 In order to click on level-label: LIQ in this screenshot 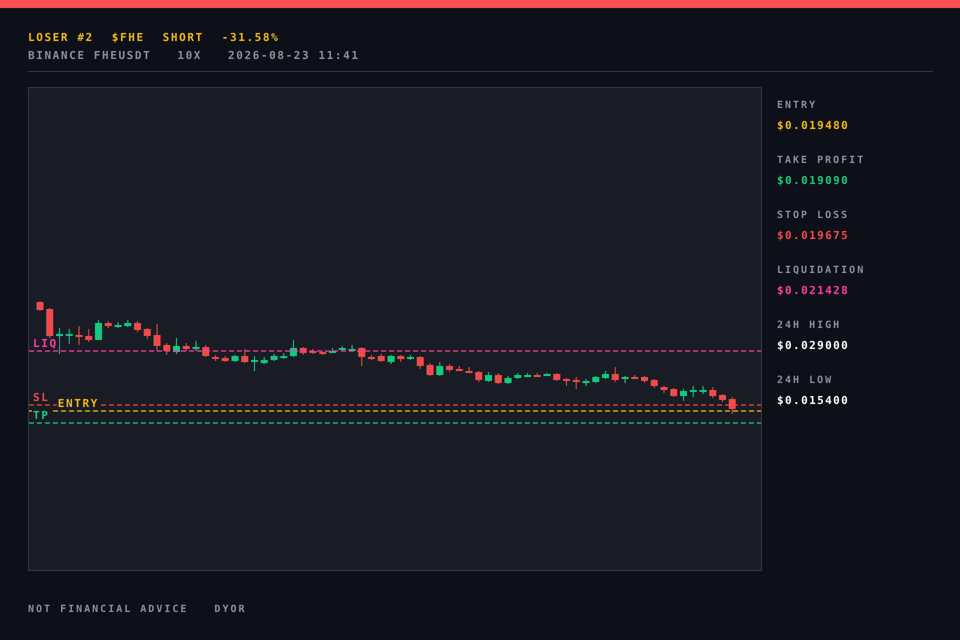, I will do `click(45, 343)`.